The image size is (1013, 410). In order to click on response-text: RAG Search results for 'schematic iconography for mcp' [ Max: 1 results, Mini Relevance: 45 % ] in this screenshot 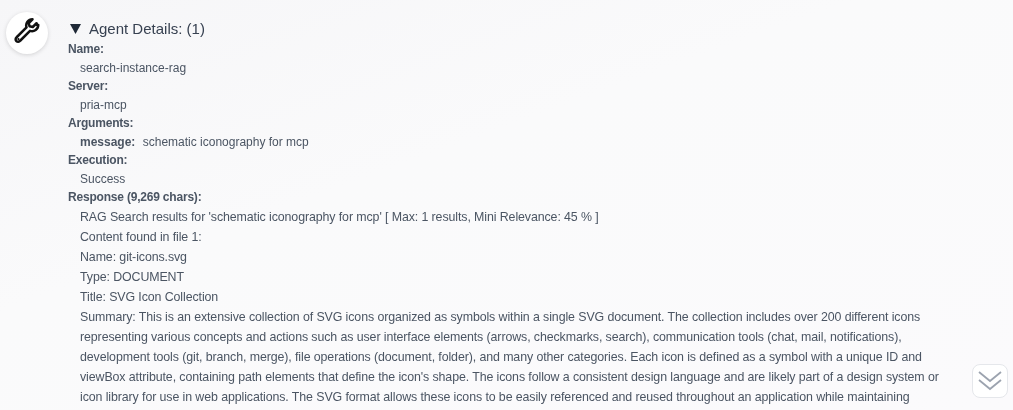, I will do `click(340, 217)`.